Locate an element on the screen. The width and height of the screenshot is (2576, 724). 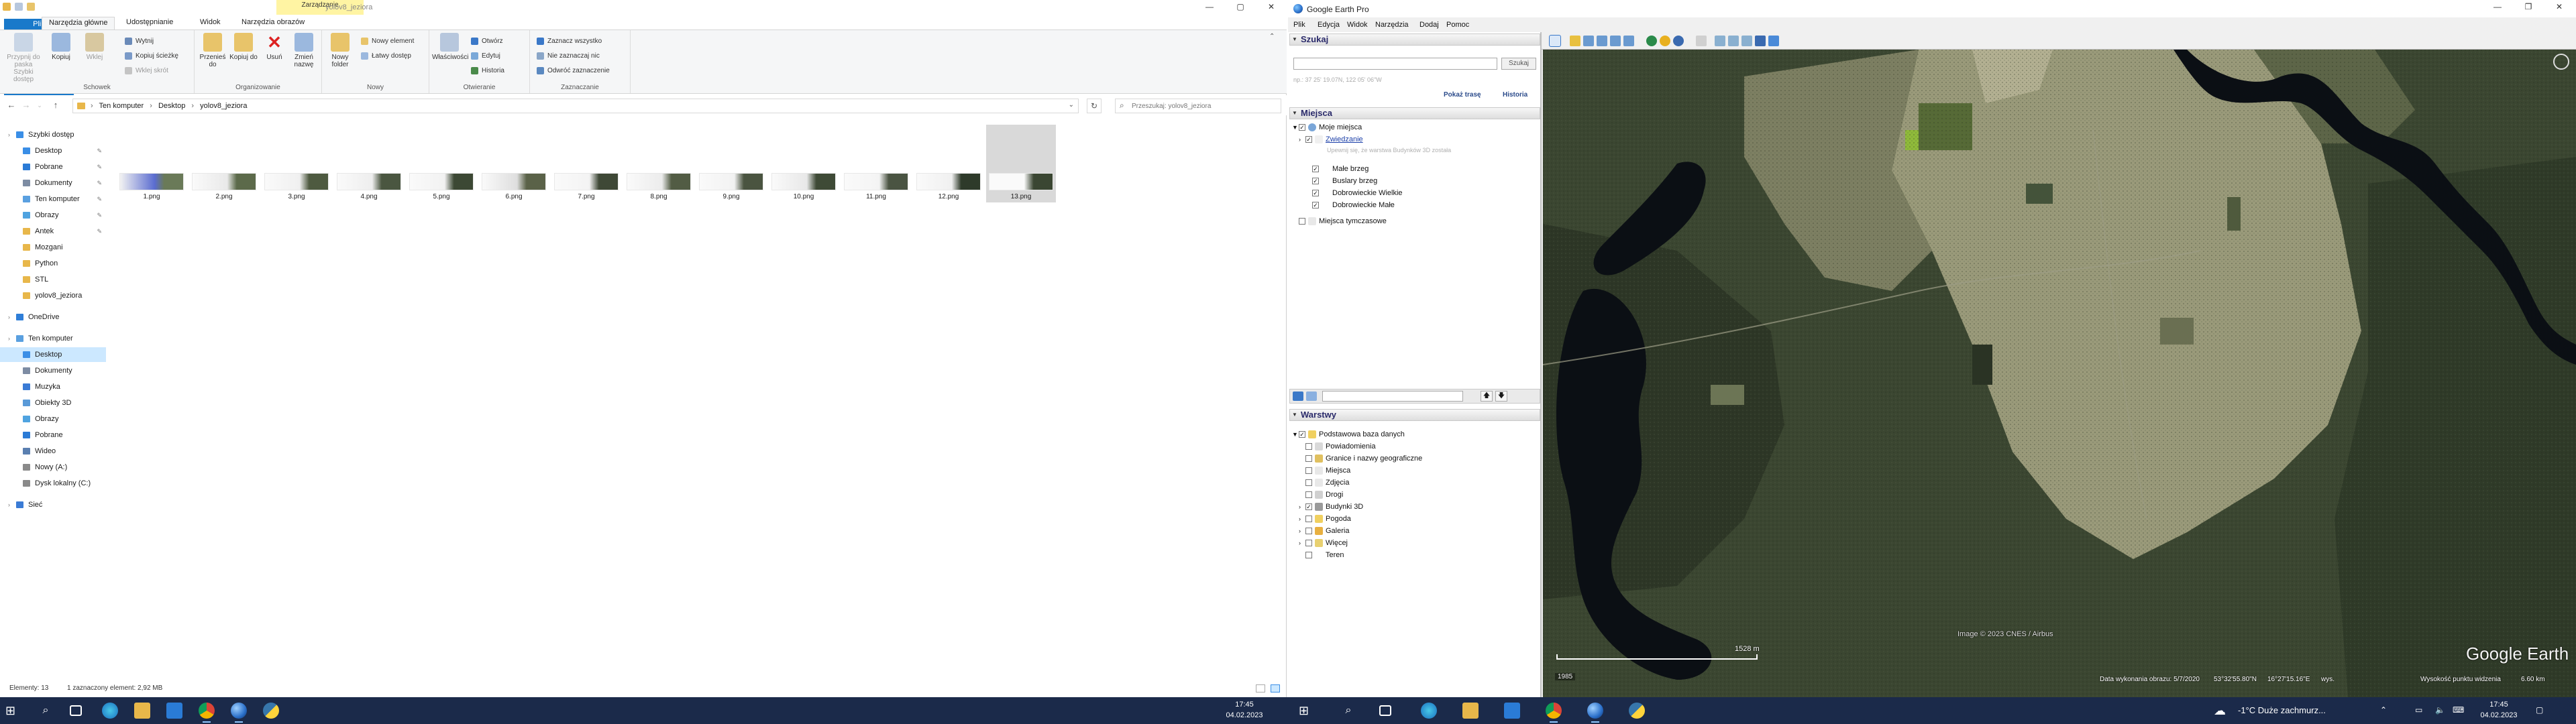
nav-item: Desktop ✎ is located at coordinates (53, 150).